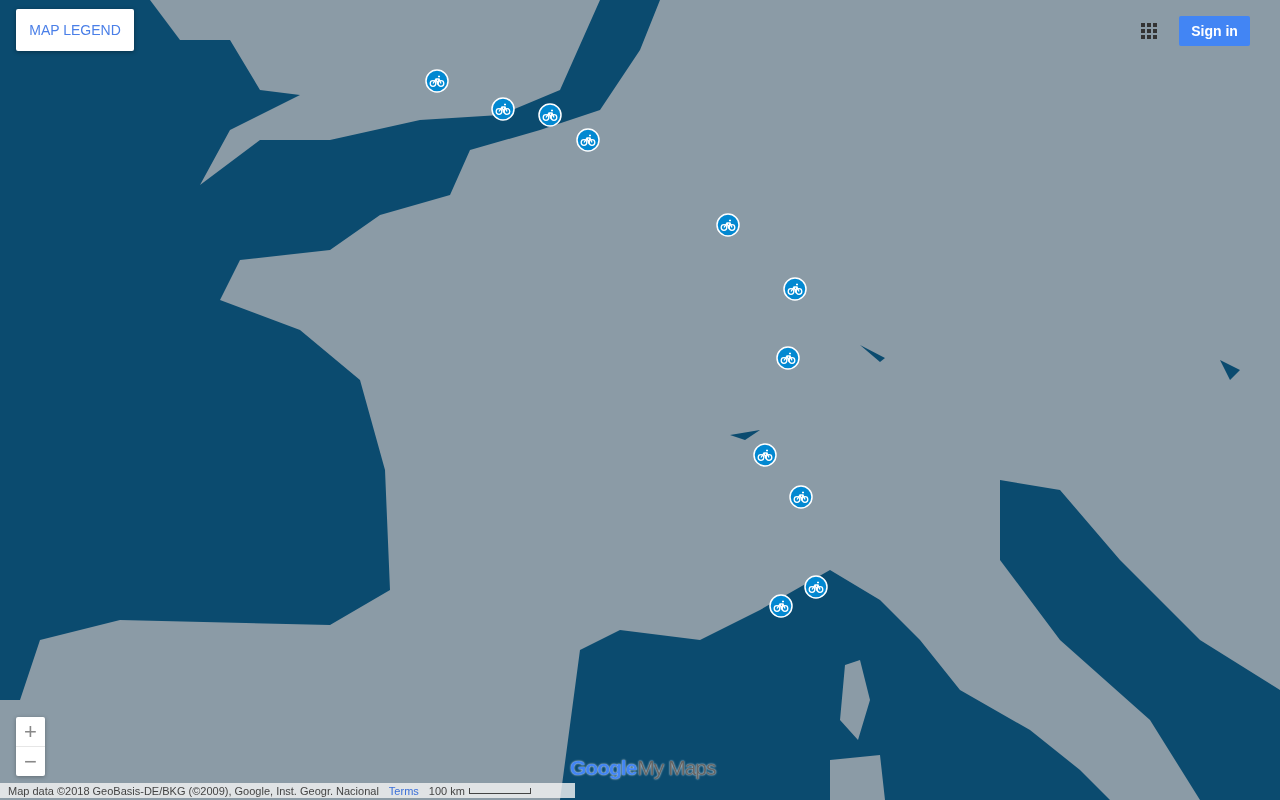  Describe the element at coordinates (30, 761) in the screenshot. I see `zoom-out-button: −` at that location.